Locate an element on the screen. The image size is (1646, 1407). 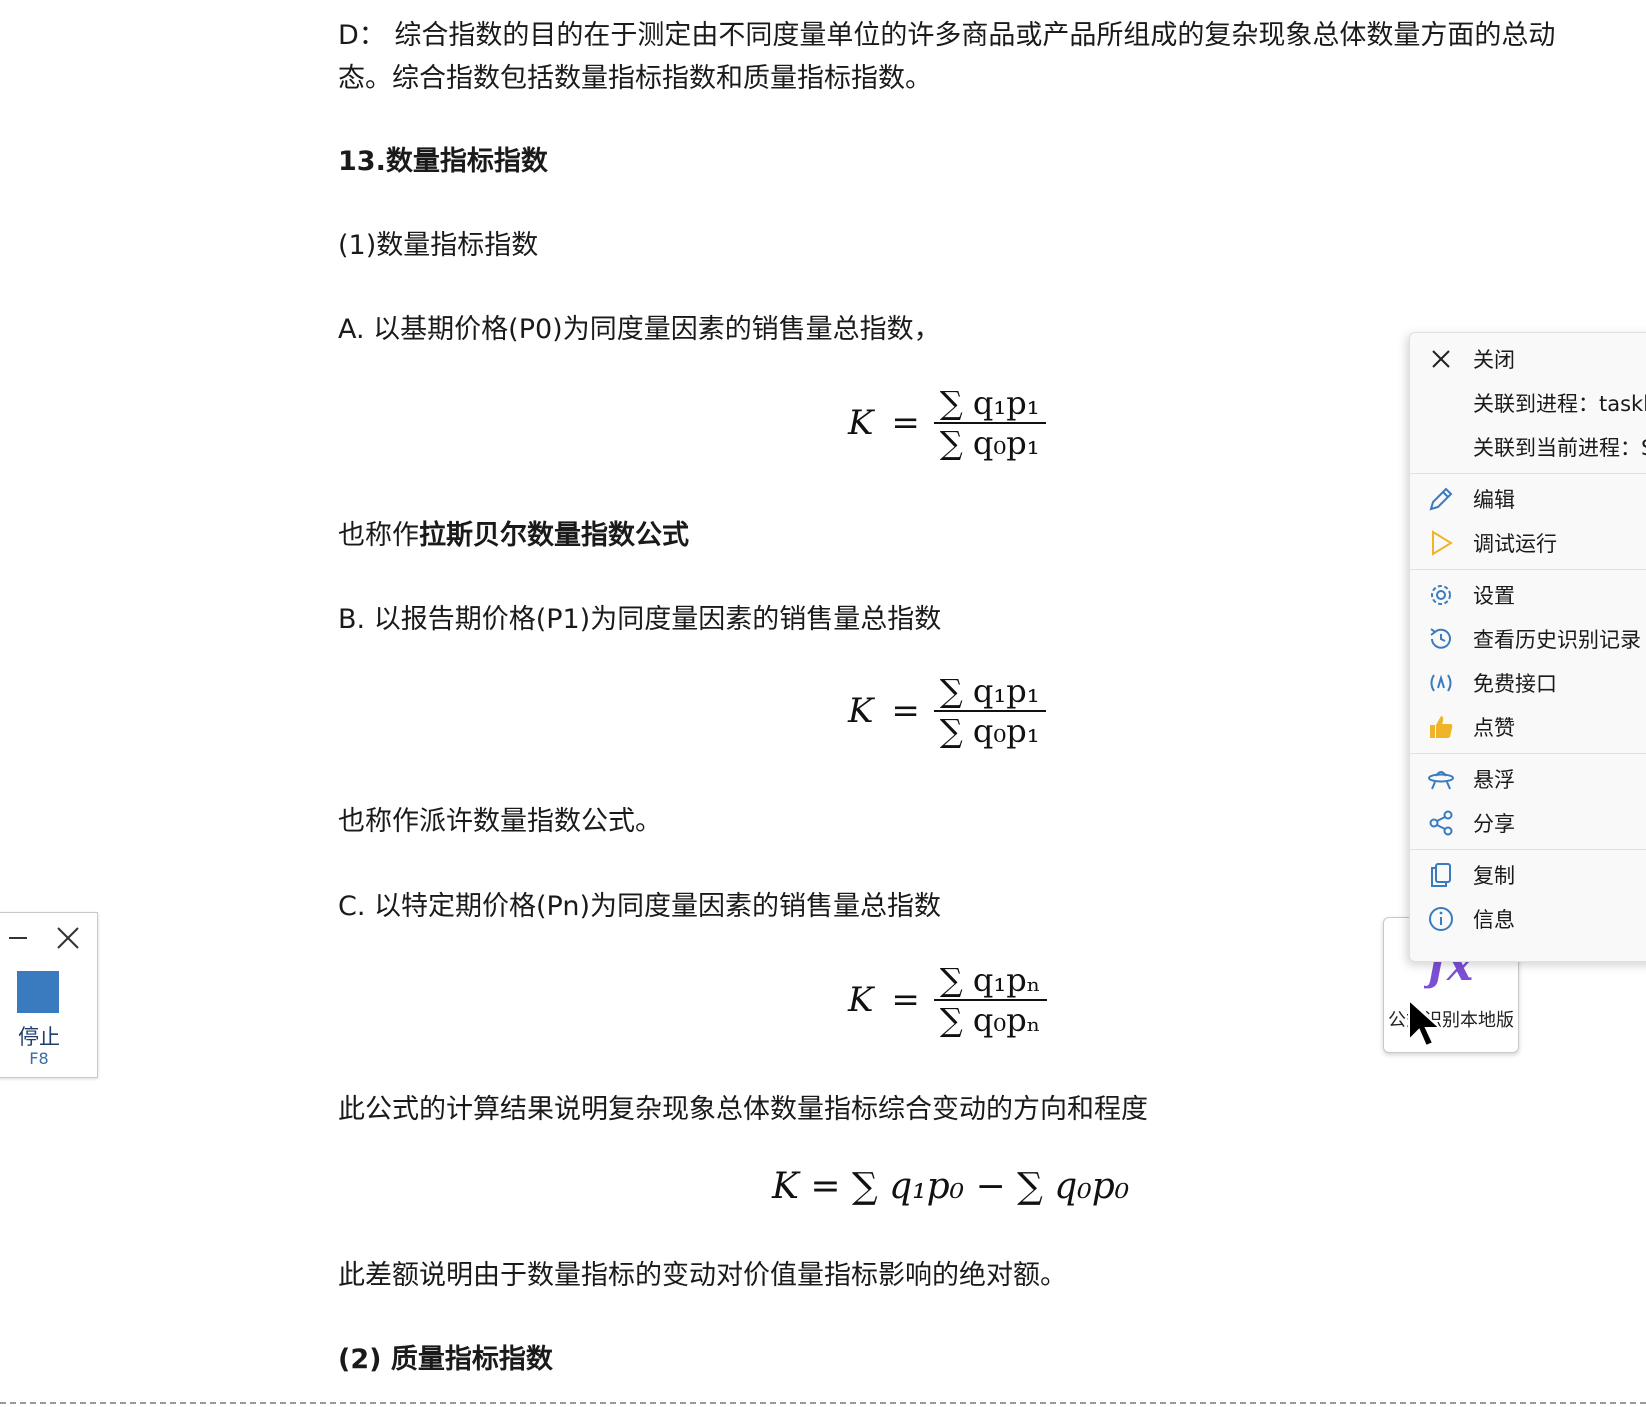
page-break-divider is located at coordinates (823, 1403).